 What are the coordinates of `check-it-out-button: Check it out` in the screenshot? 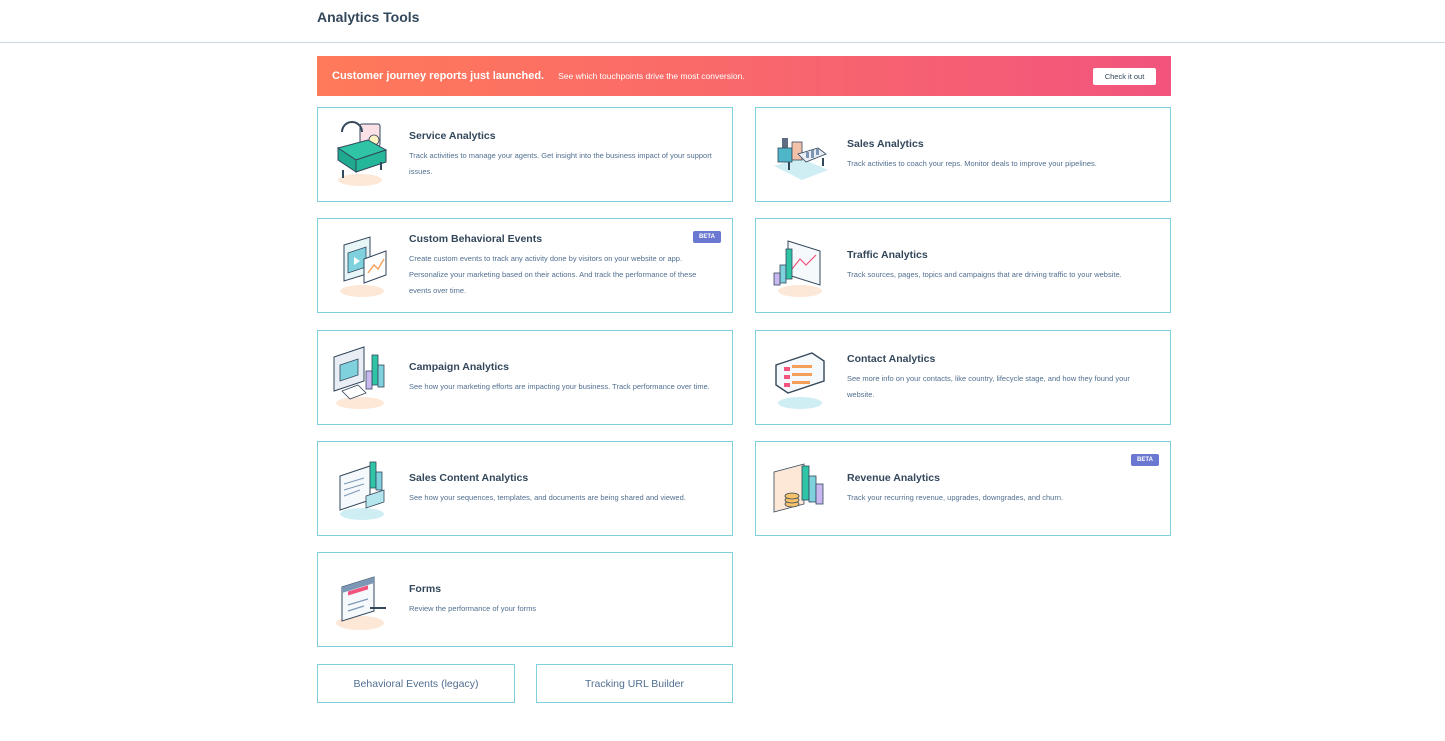 It's located at (1124, 76).